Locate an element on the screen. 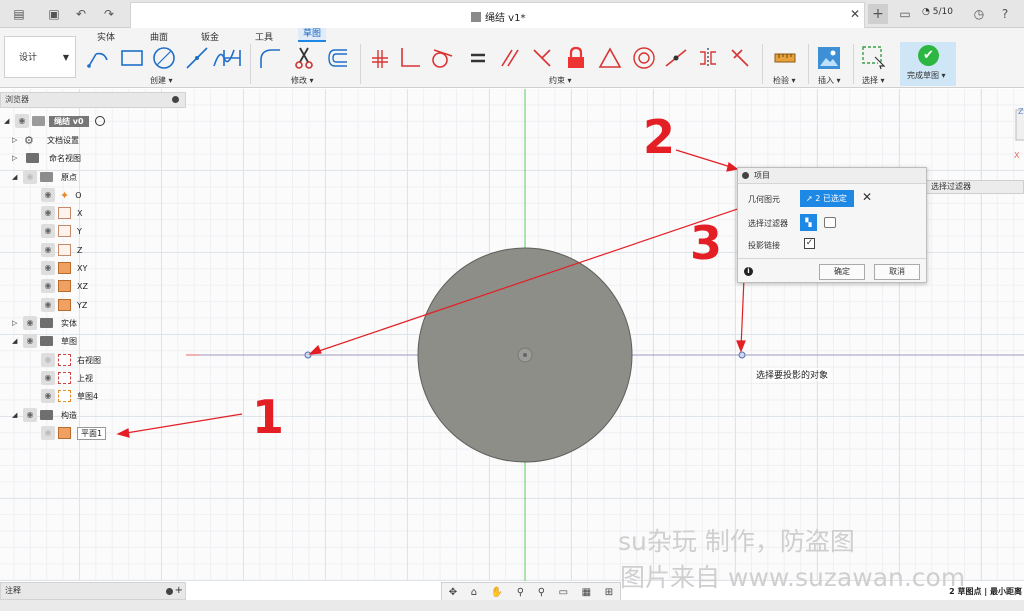  tree-node-y-axis: ◉ Y is located at coordinates (60, 231).